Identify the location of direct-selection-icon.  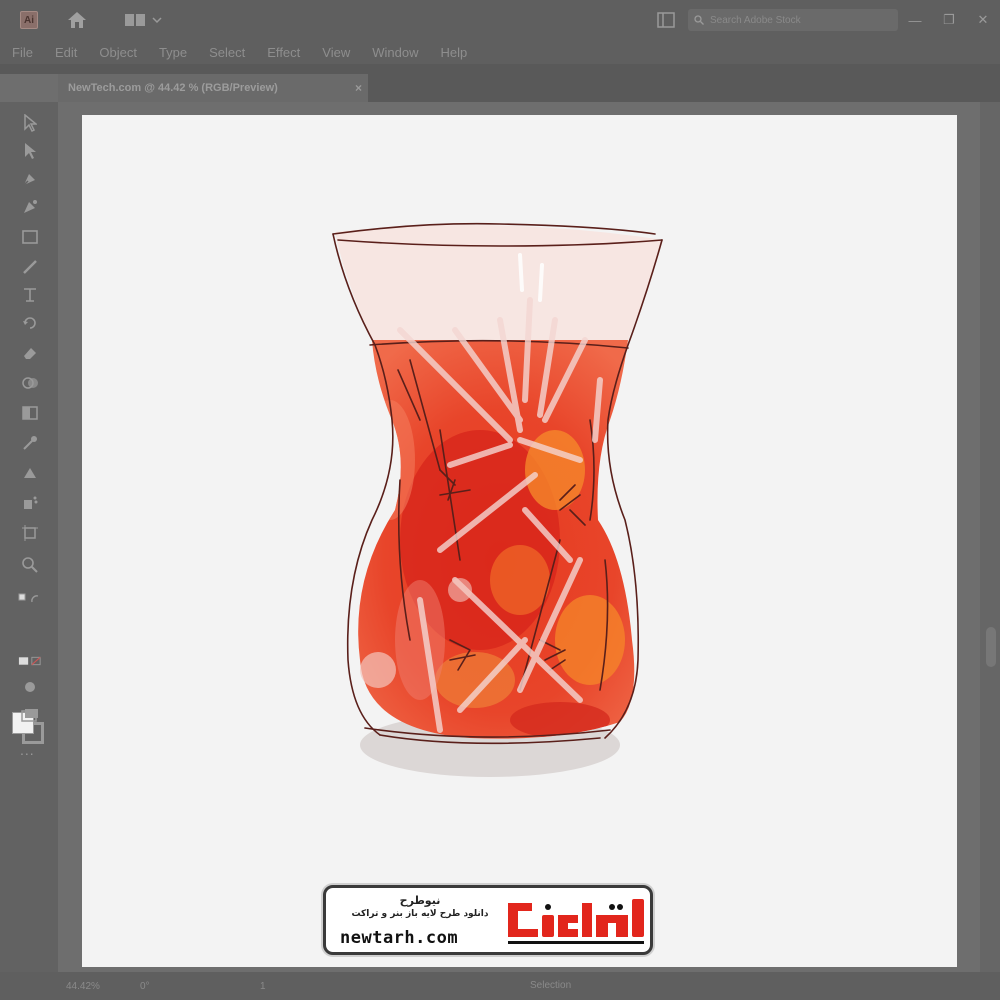
(30, 151).